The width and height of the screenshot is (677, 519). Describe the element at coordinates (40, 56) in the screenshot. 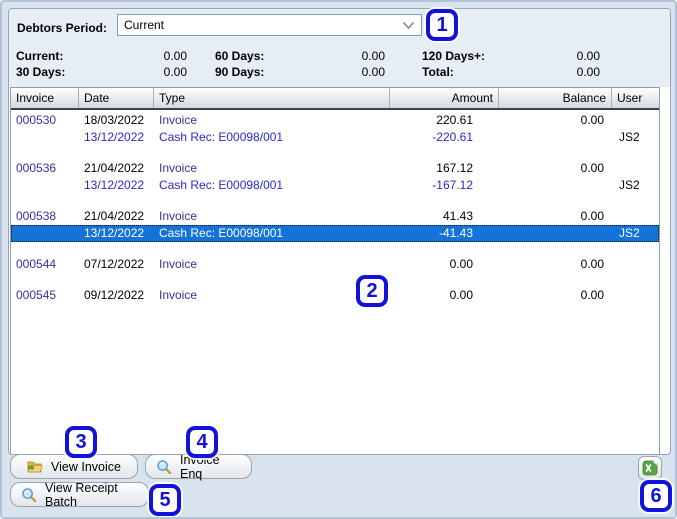

I see `summary-current-label: Current:` at that location.